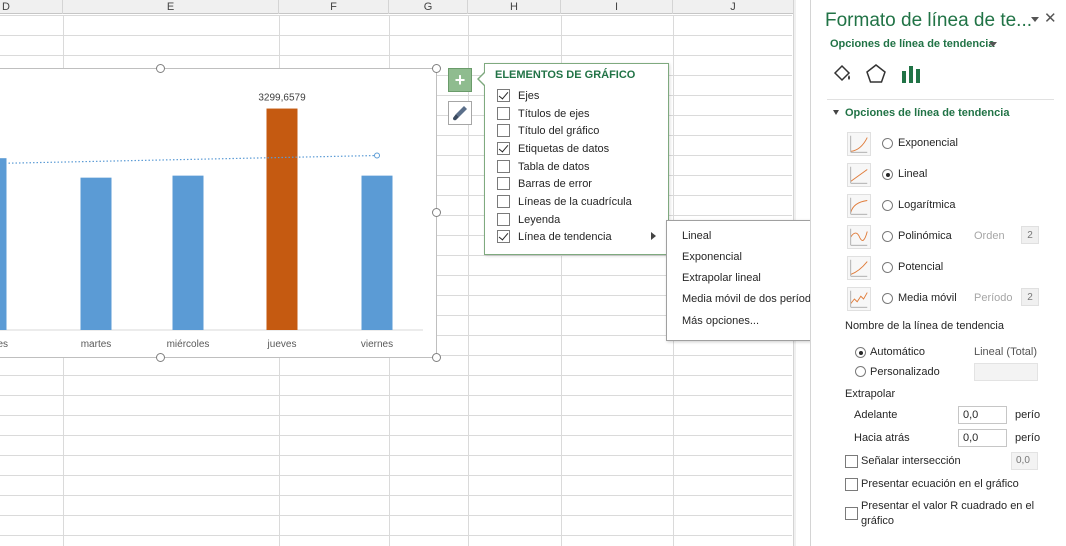  I want to click on chart-element-gridlines: Líneas de la cuadrícula, so click(579, 201).